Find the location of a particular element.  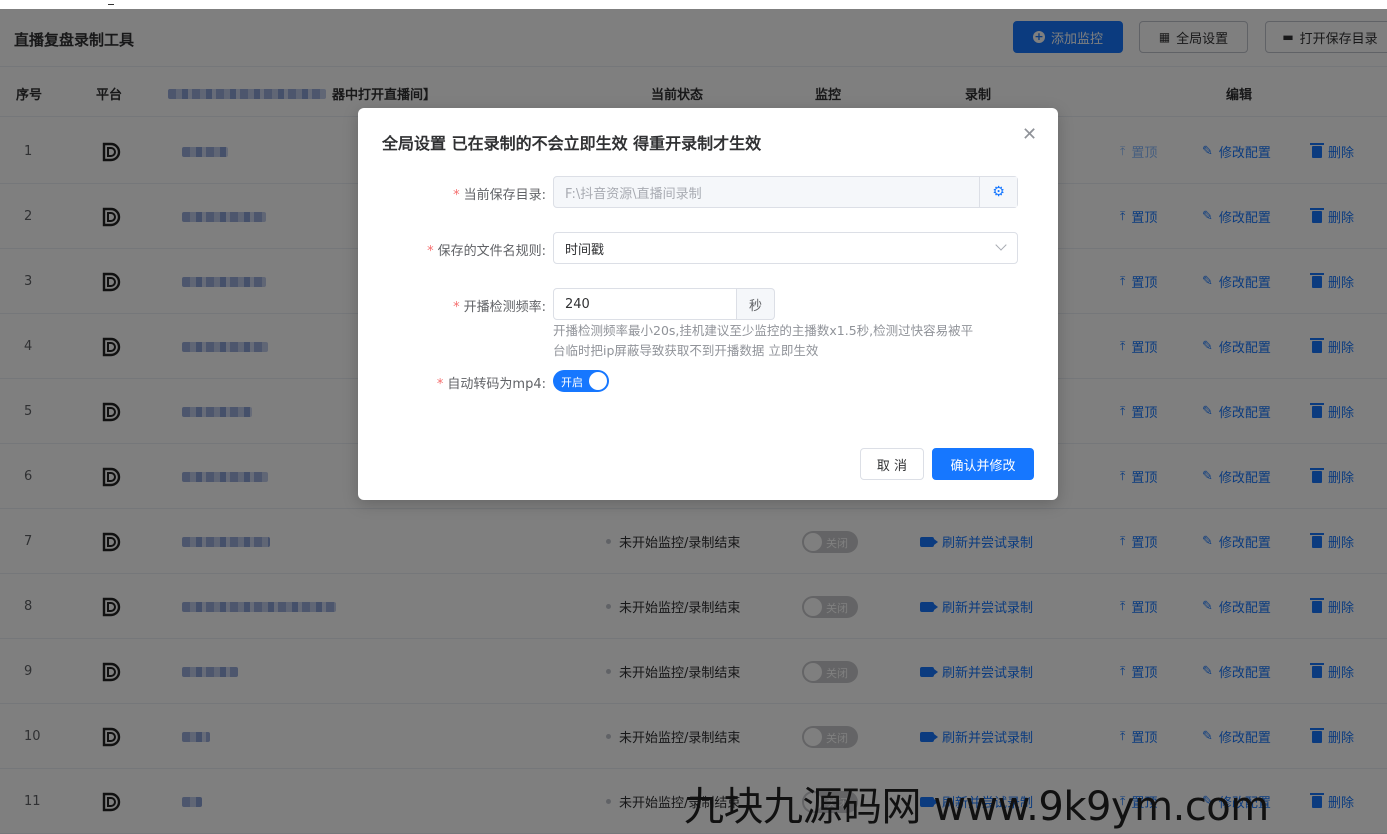

filename-rule-label-wrap: * 保存的文件名规则: is located at coordinates (486, 249).